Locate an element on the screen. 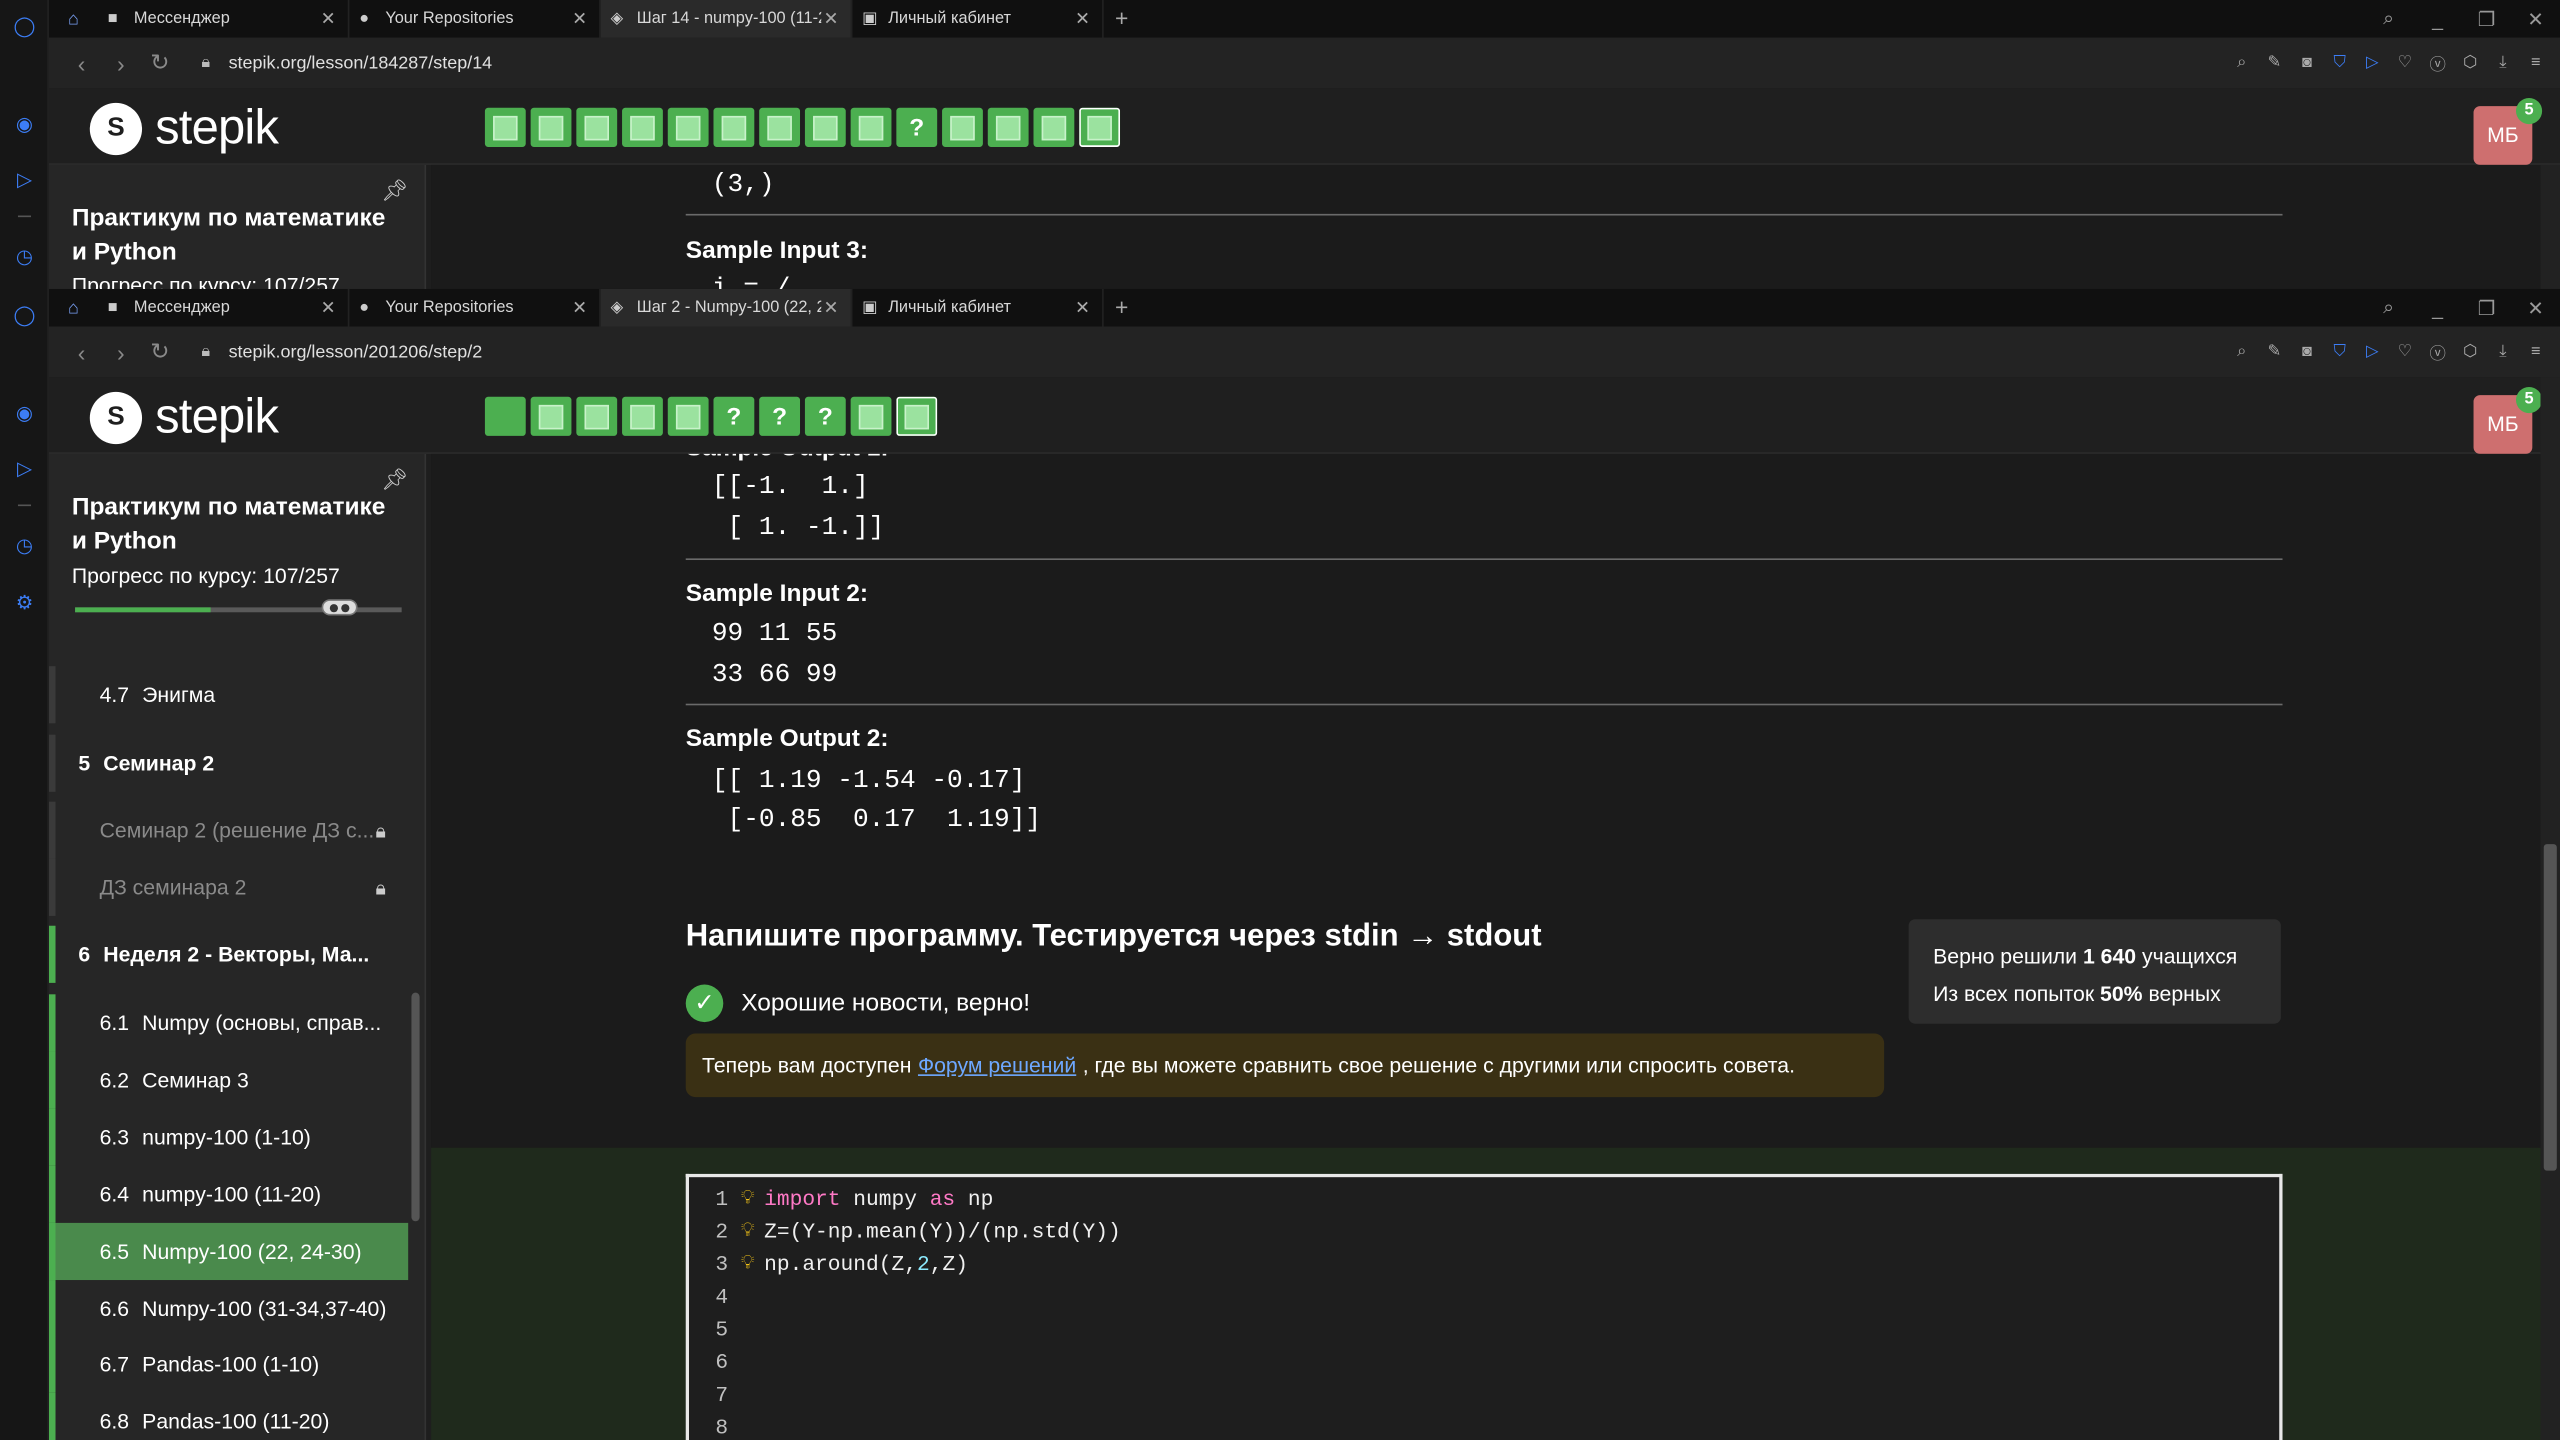  vk-icon: ⓥ is located at coordinates (2437, 63).